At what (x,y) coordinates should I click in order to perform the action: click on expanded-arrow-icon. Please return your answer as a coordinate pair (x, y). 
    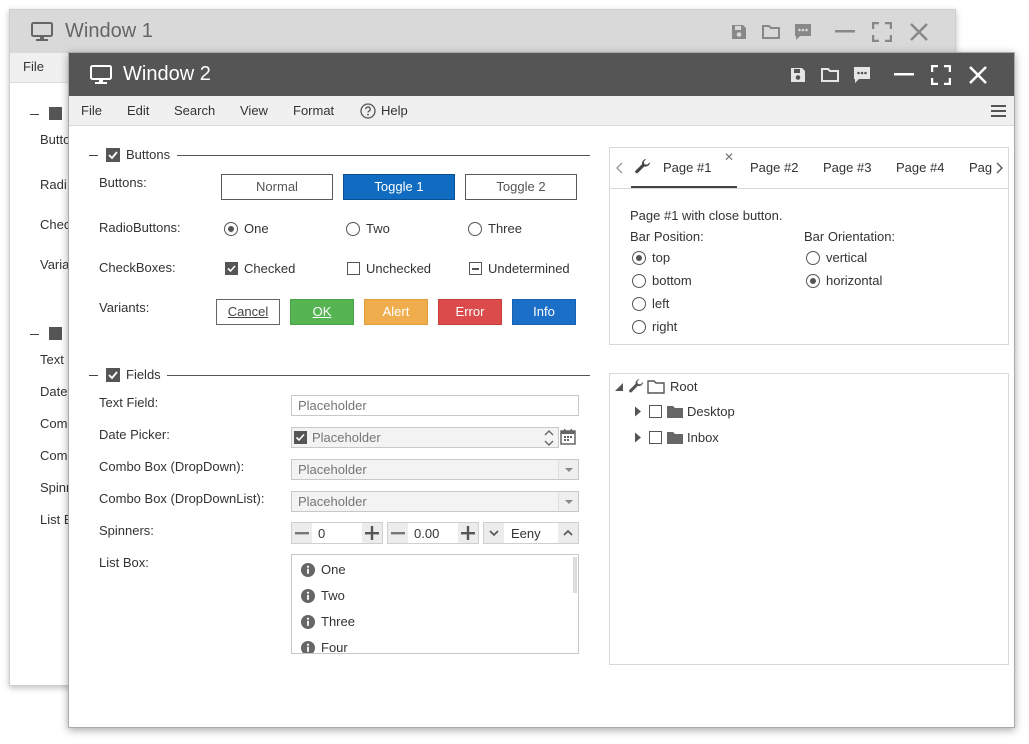
    Looking at the image, I should click on (619, 387).